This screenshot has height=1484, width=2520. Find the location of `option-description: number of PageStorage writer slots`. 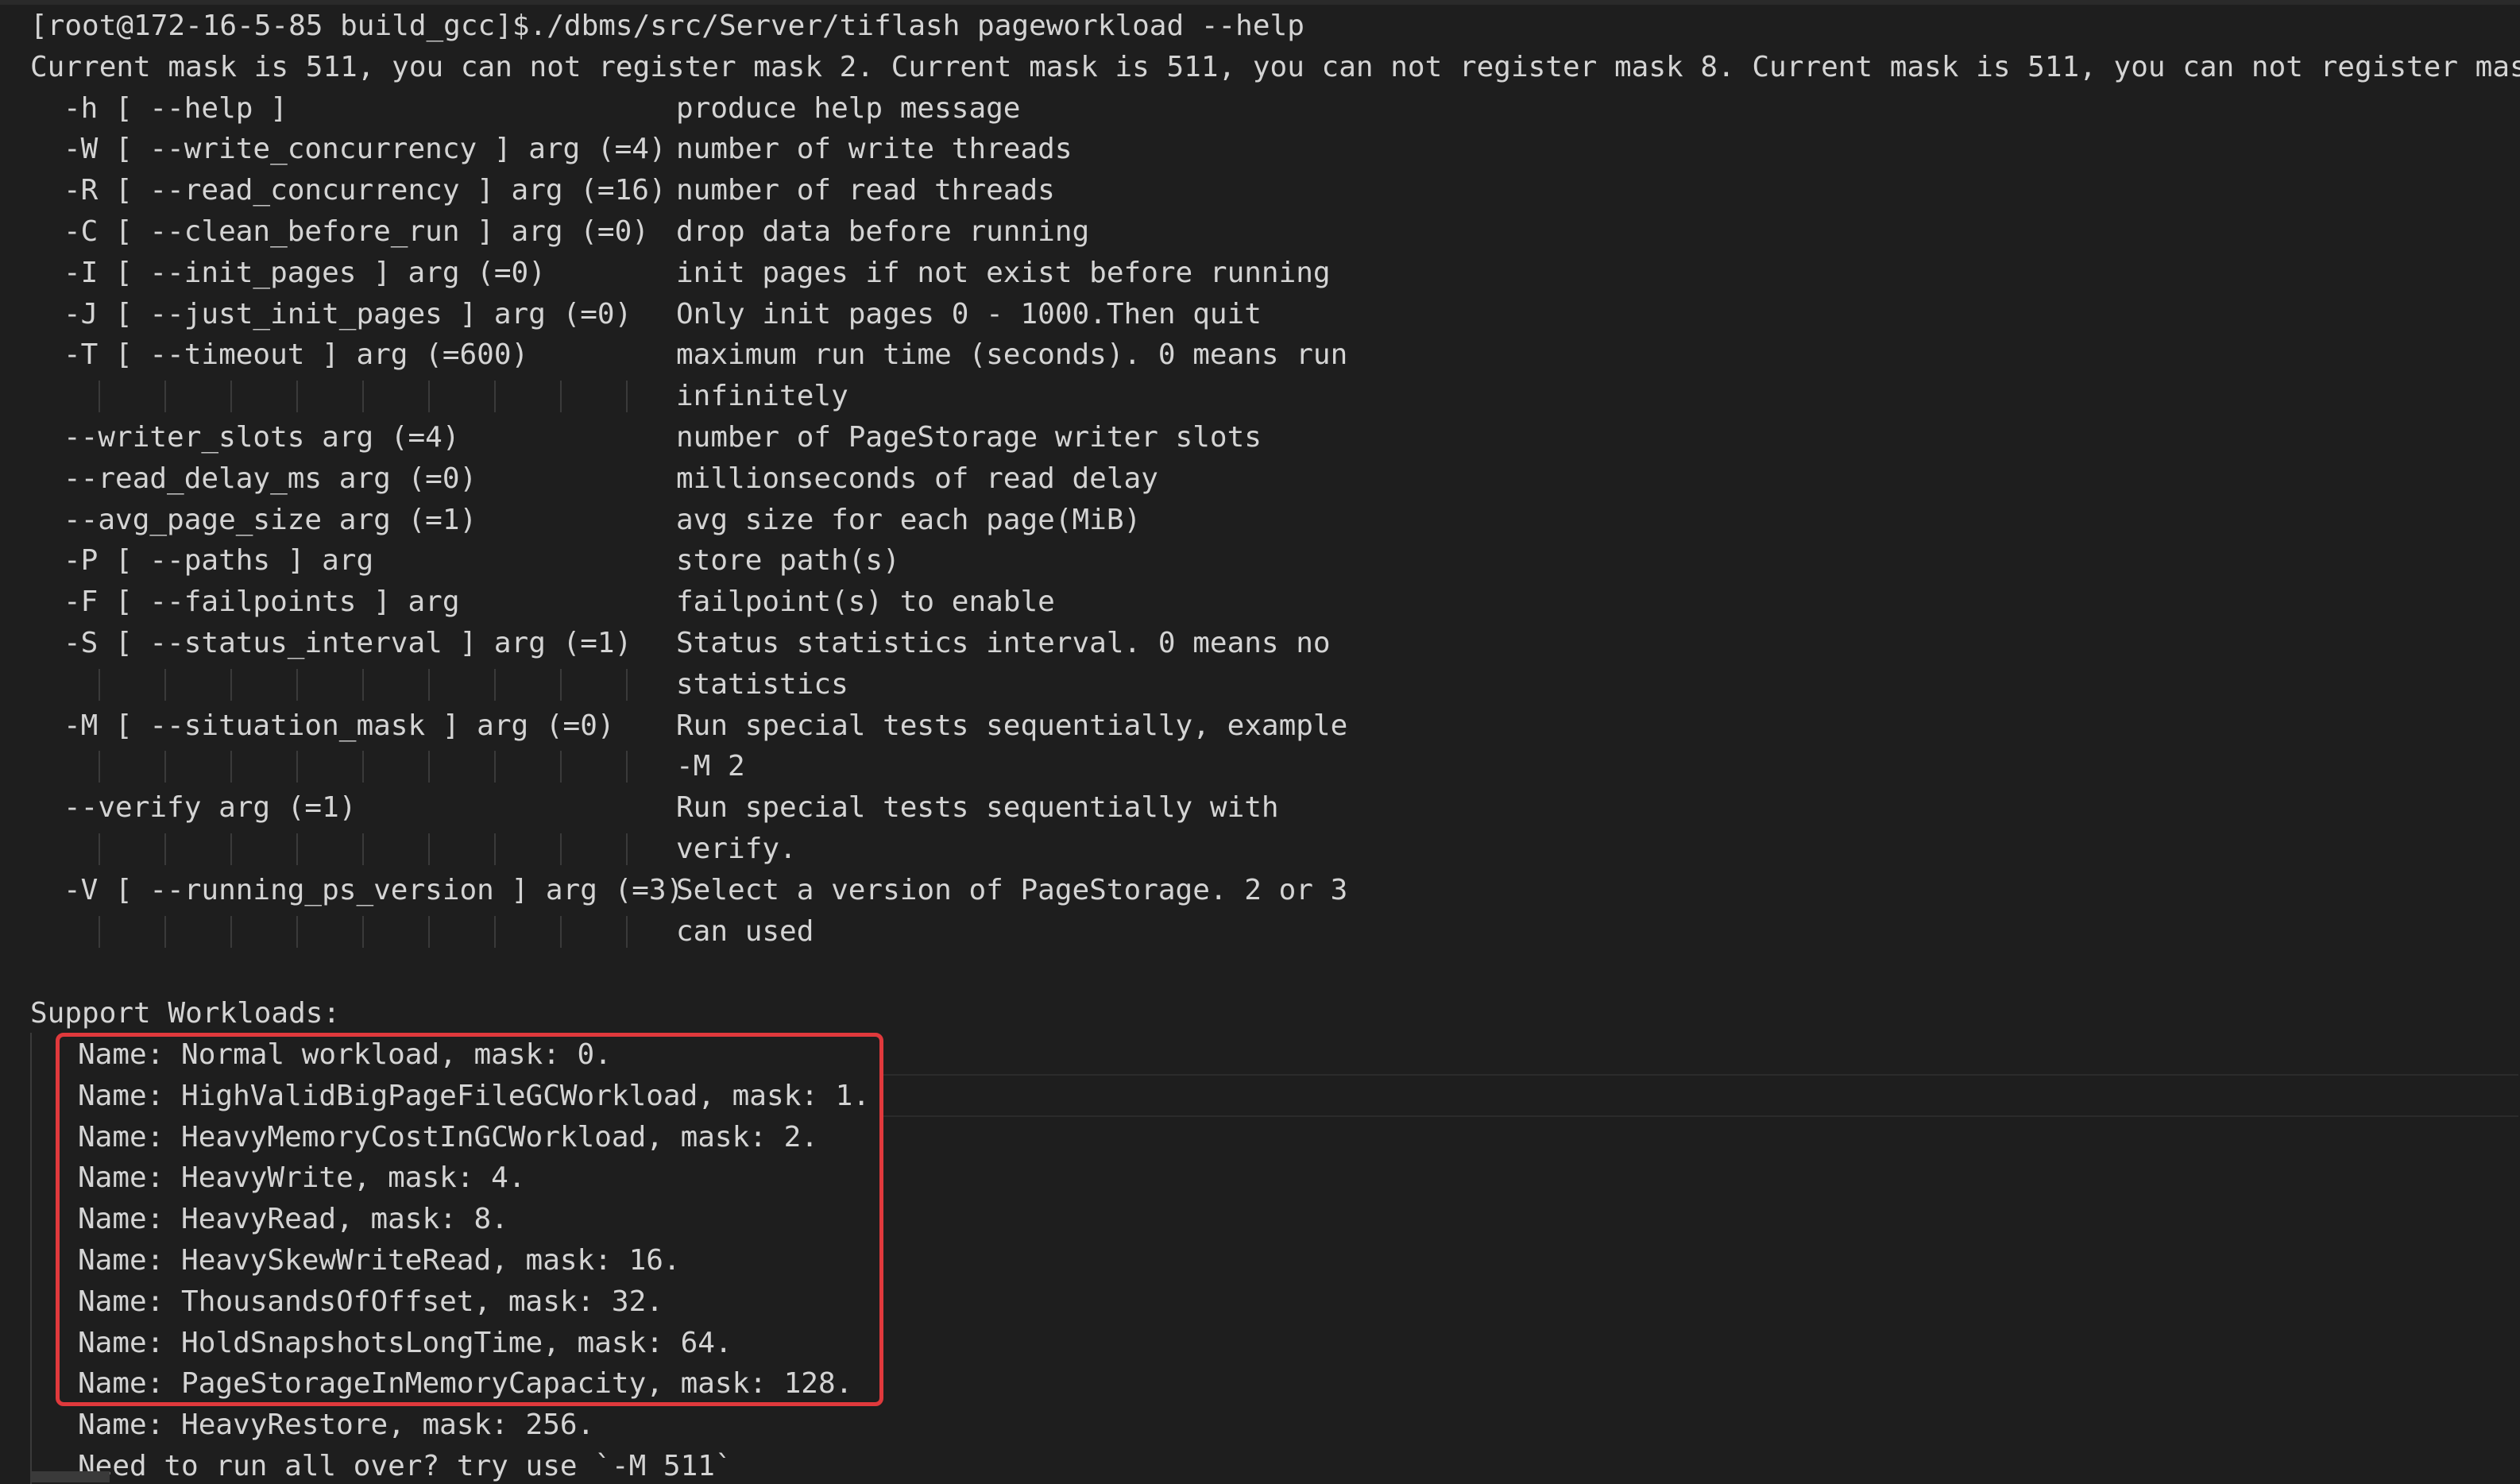

option-description: number of PageStorage writer slots is located at coordinates (969, 437).